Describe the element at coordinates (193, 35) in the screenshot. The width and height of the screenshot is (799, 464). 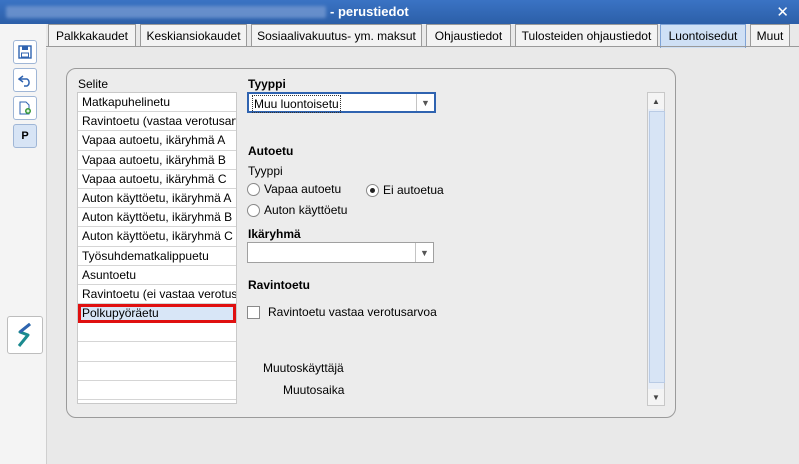
I see `tab-keskiansiokaudet: Keskiansiokaudet` at that location.